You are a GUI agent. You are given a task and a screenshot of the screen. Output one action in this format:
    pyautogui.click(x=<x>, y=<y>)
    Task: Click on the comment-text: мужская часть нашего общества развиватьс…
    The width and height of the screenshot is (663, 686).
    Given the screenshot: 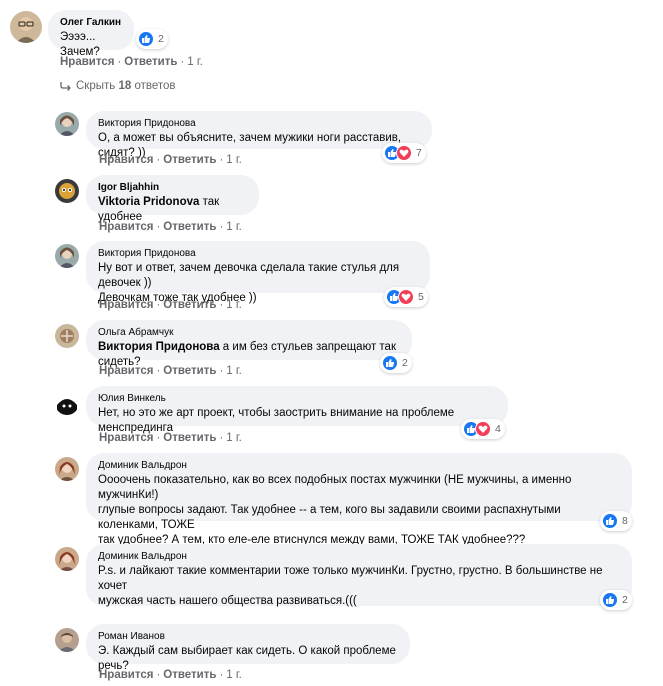 What is the action you would take?
    pyautogui.click(x=227, y=601)
    